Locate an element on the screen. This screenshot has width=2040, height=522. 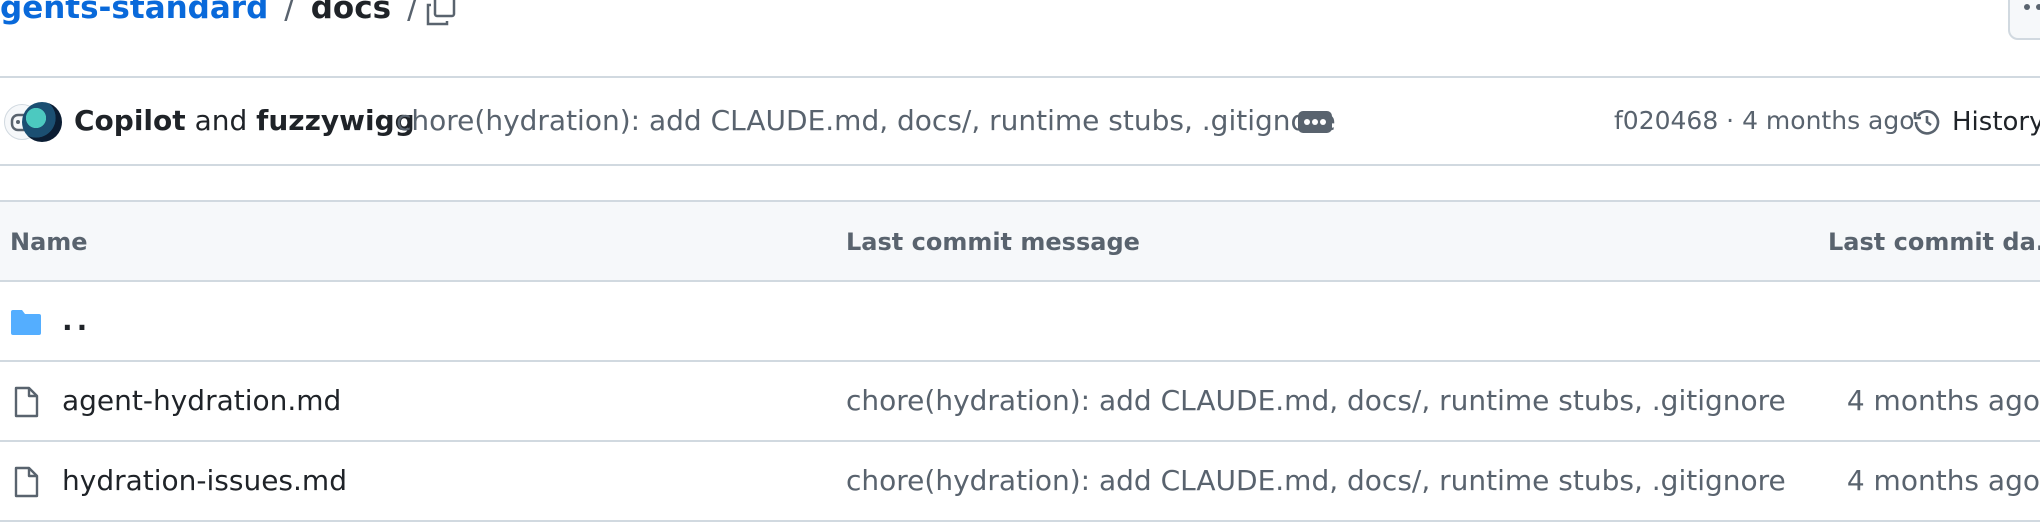
history-label: History is located at coordinates (1996, 122).